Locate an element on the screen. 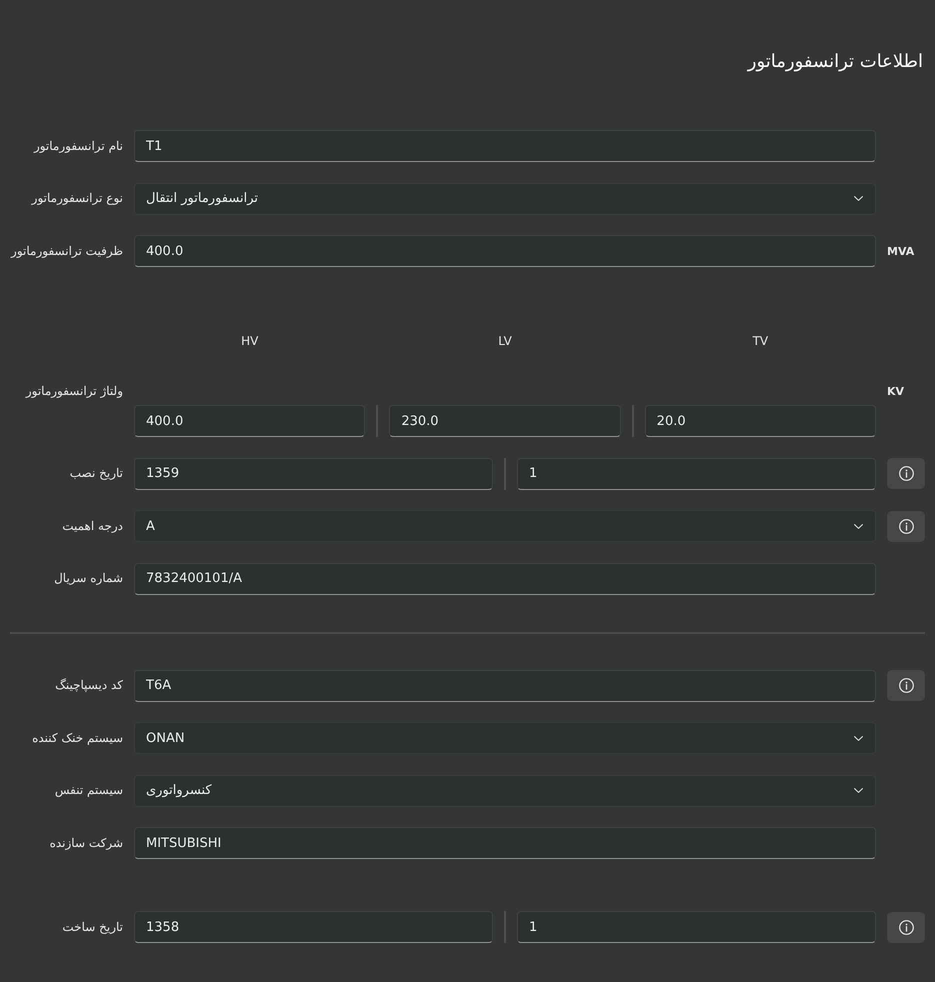 This screenshot has width=935, height=982. field-label: شماره سریال is located at coordinates (88, 578).